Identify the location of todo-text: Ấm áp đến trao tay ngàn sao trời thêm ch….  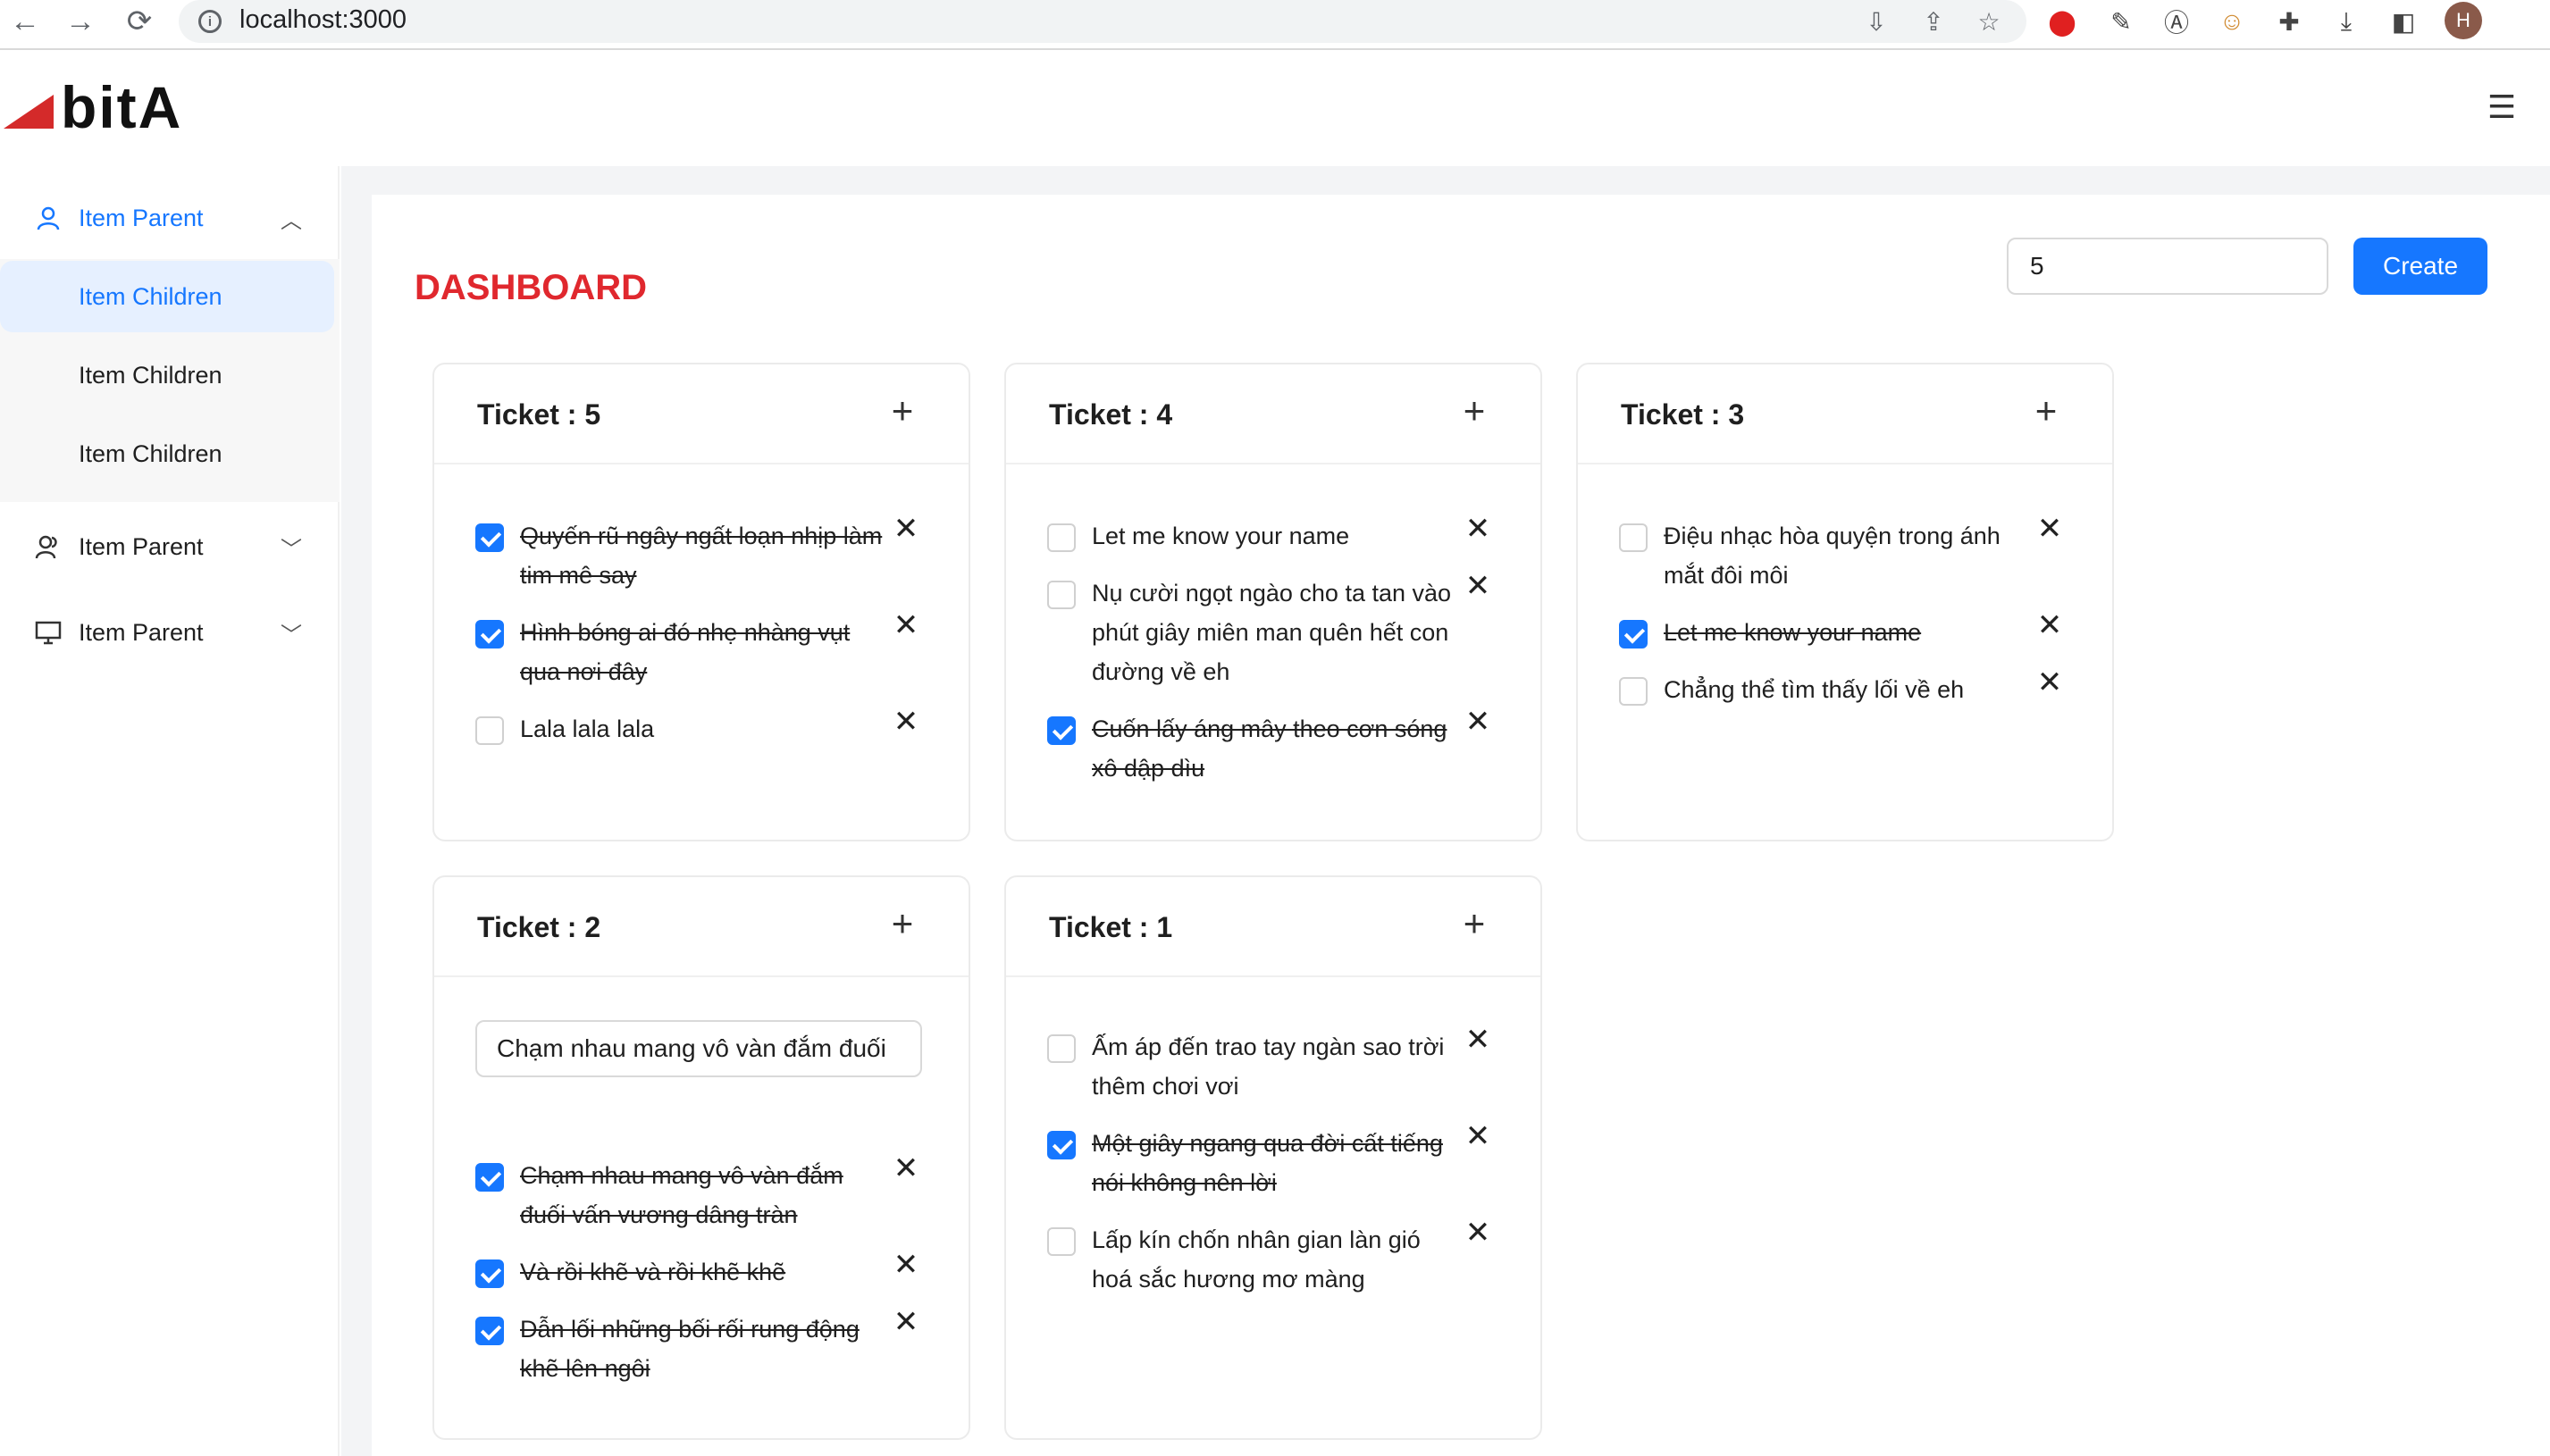
(1268, 1066).